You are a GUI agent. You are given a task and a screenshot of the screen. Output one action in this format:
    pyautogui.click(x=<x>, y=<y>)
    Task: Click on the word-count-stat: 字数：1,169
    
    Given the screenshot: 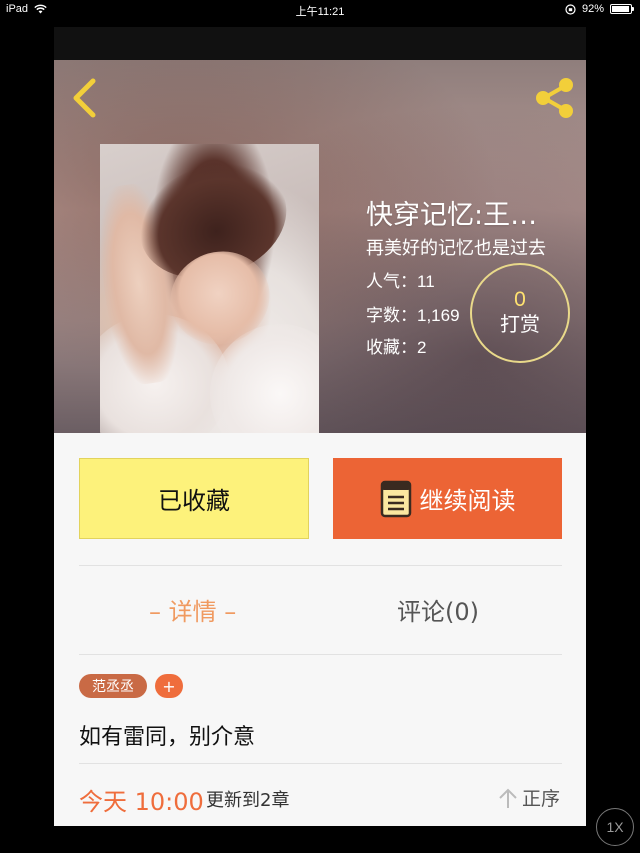 What is the action you would take?
    pyautogui.click(x=413, y=313)
    